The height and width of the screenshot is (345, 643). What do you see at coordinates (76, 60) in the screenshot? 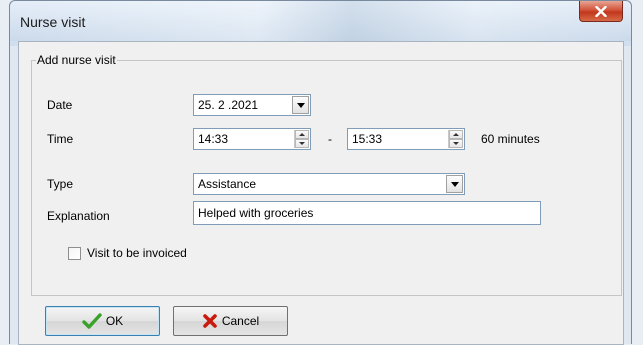
I see `group-legend: Add nurse visit` at bounding box center [76, 60].